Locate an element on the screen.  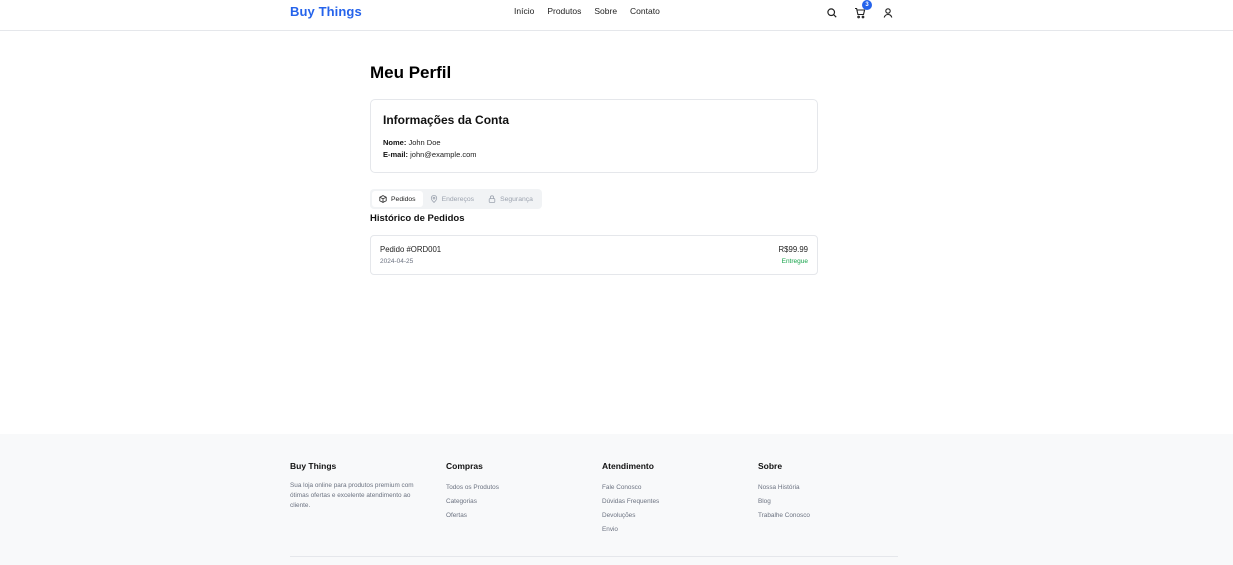
account-email-row: E-mail: john@example.com is located at coordinates (430, 154).